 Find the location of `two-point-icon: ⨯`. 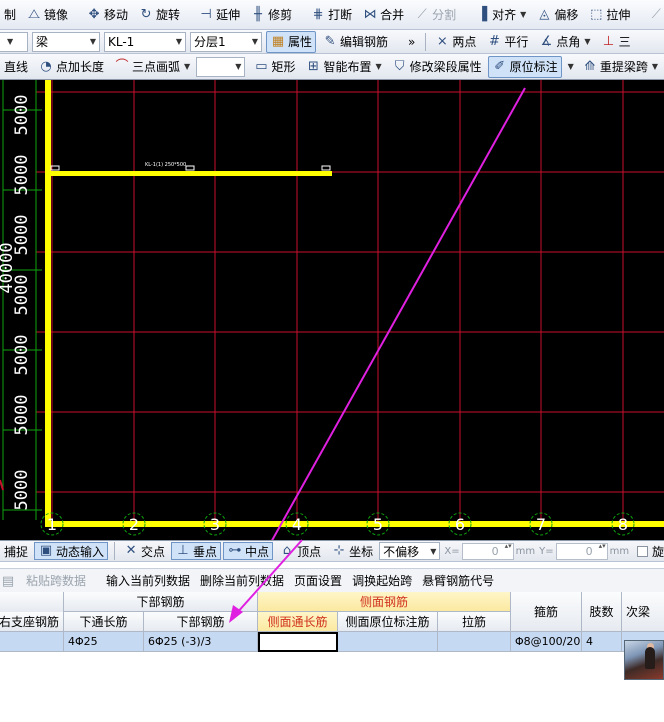

two-point-icon: ⨯ is located at coordinates (442, 41).